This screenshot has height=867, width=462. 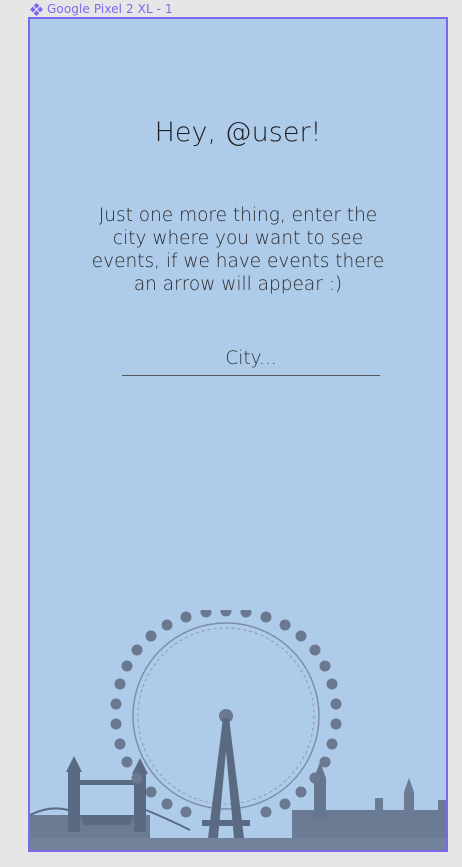 What do you see at coordinates (36, 9) in the screenshot?
I see `component-icon` at bounding box center [36, 9].